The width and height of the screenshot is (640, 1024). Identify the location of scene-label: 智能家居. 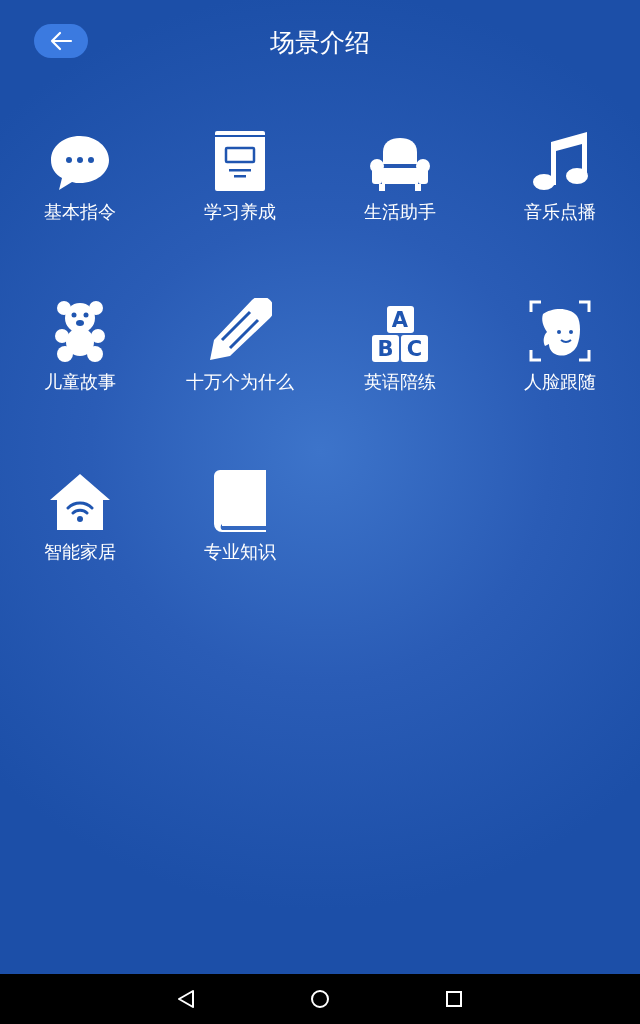
(80, 552).